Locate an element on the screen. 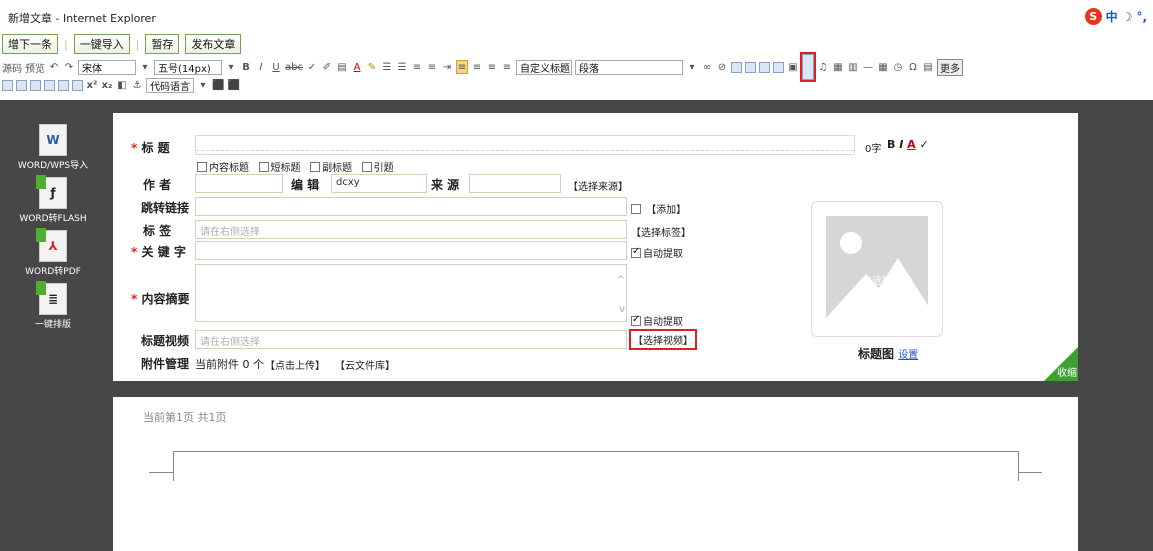 The width and height of the screenshot is (1153, 551). spellcheck-icon: ✓ is located at coordinates (312, 67).